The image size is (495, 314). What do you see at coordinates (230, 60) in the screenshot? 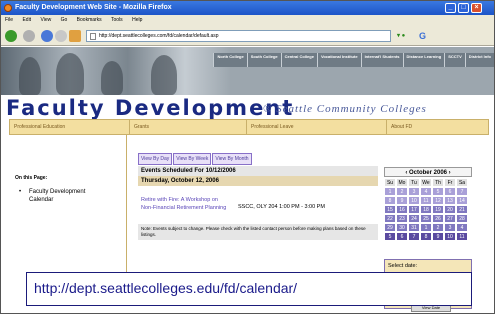
I see `college-nav-north: North College` at bounding box center [230, 60].